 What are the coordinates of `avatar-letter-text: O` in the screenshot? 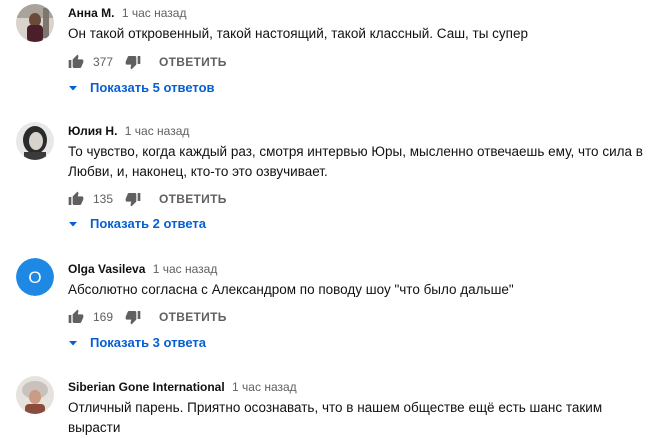 It's located at (34, 277).